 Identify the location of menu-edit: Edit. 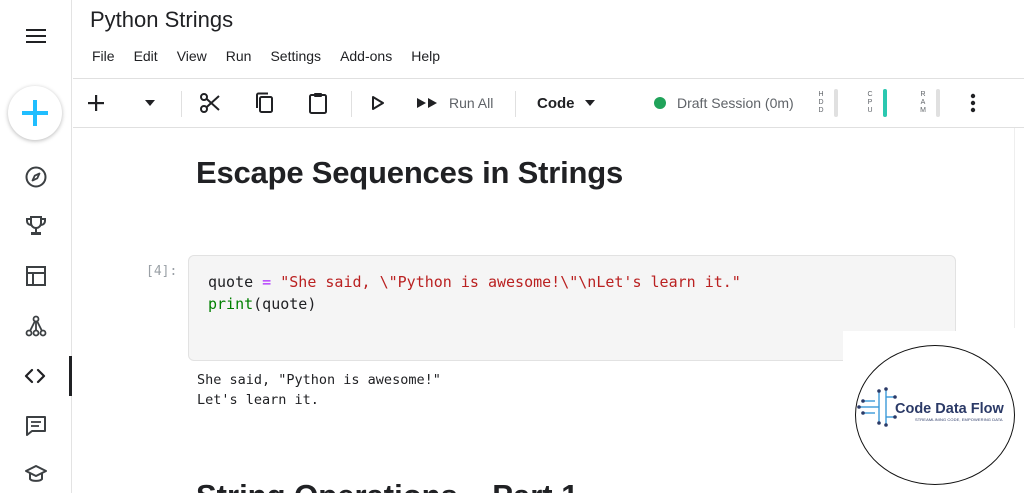
(146, 56).